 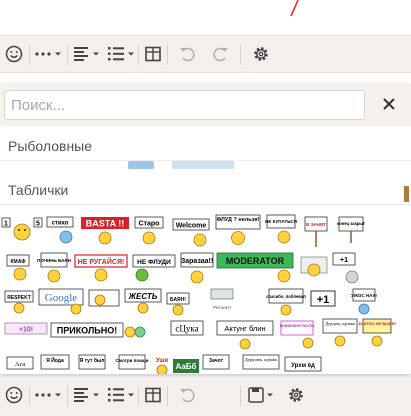 What do you see at coordinates (105, 224) in the screenshot?
I see `sign-text: BASTA !!` at bounding box center [105, 224].